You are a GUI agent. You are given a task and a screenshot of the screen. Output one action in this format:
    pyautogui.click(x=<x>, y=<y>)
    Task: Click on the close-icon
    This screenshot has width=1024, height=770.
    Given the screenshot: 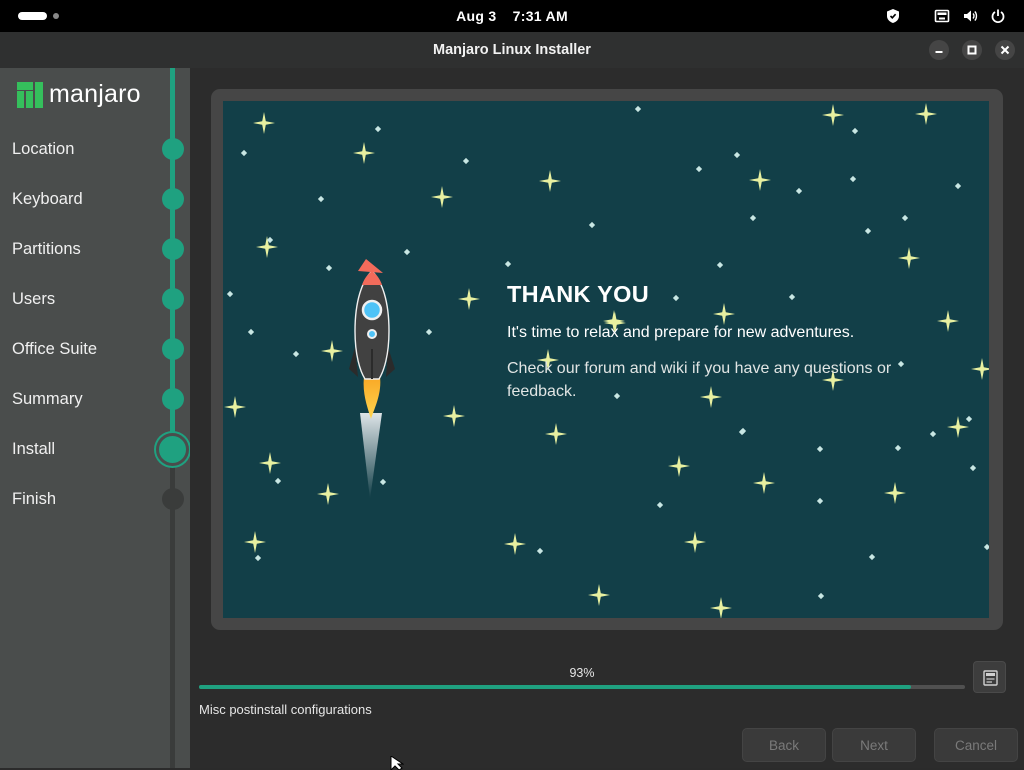 What is the action you would take?
    pyautogui.click(x=1005, y=50)
    